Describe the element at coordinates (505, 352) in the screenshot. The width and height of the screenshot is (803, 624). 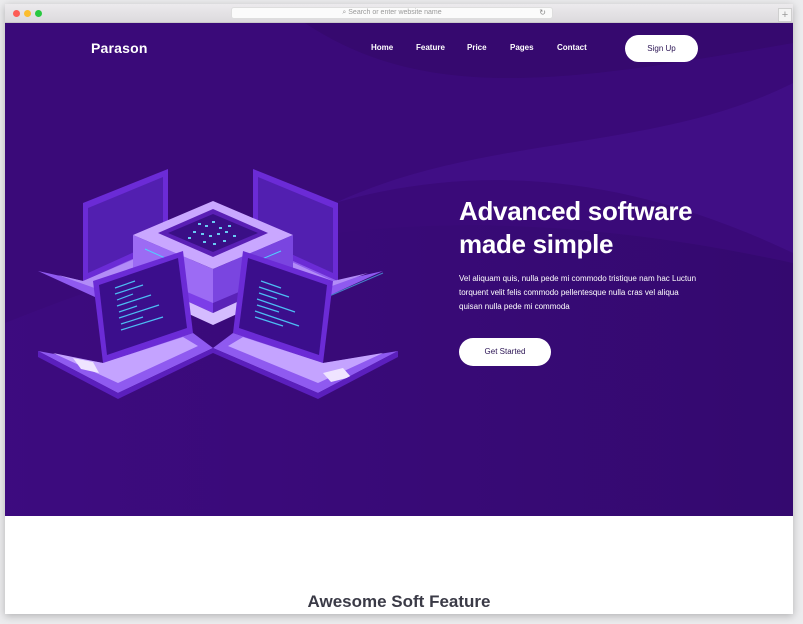
I see `get-started-button: Get Started` at that location.